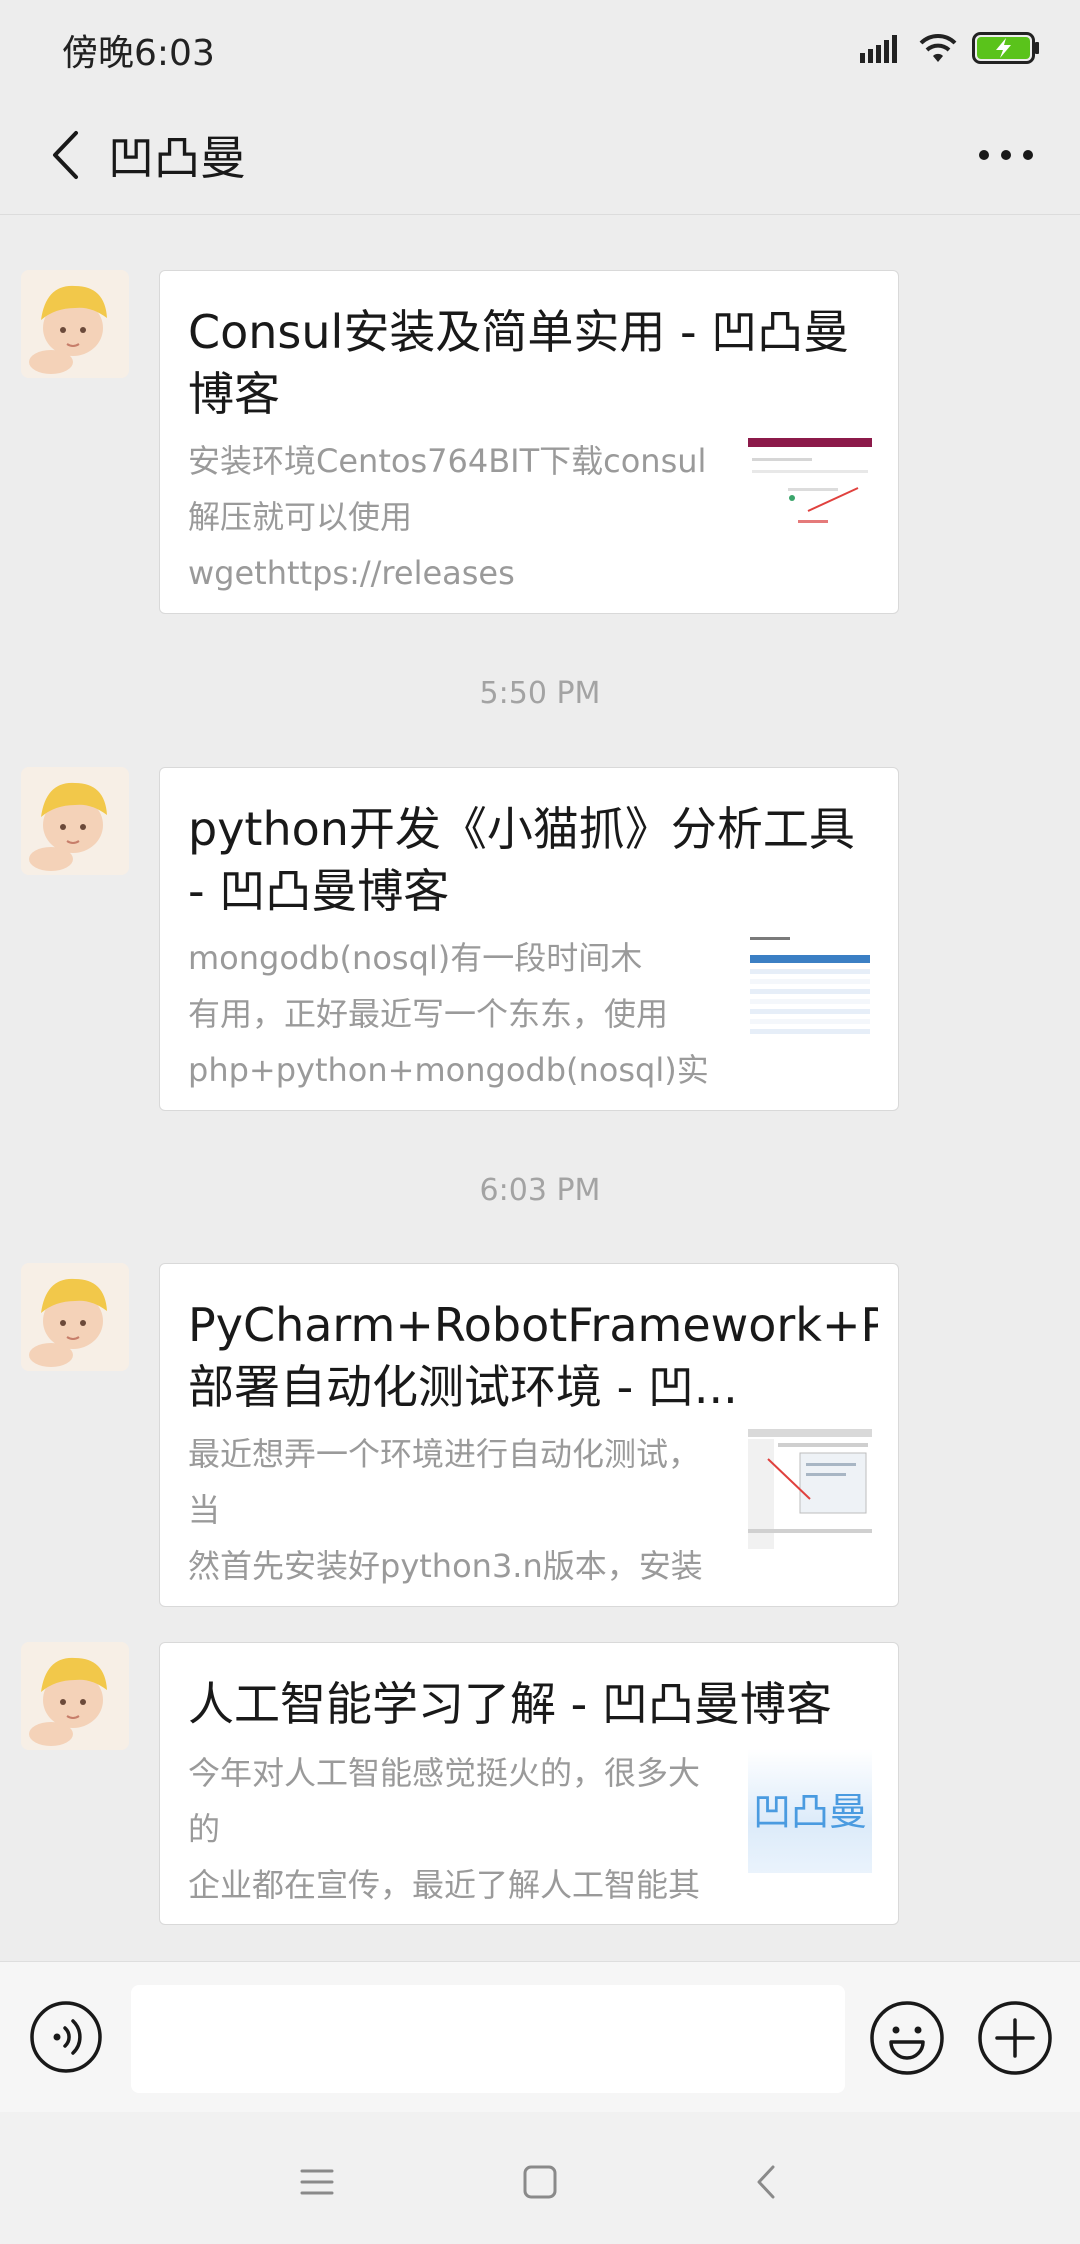 The width and height of the screenshot is (1080, 2244). I want to click on system-navigation-bar, so click(540, 2178).